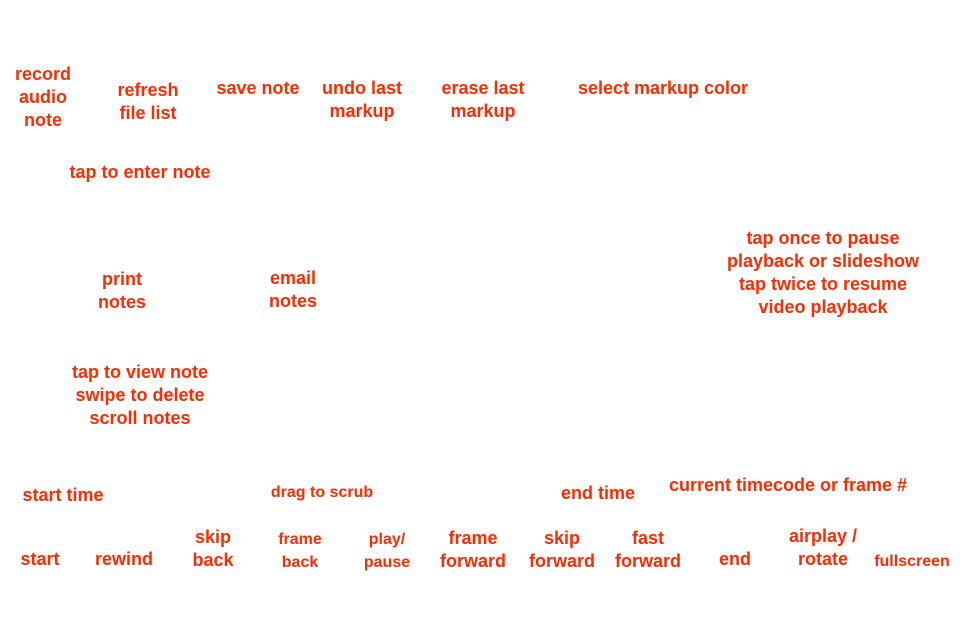  What do you see at coordinates (213, 548) in the screenshot?
I see `skip-back-label: skip back` at bounding box center [213, 548].